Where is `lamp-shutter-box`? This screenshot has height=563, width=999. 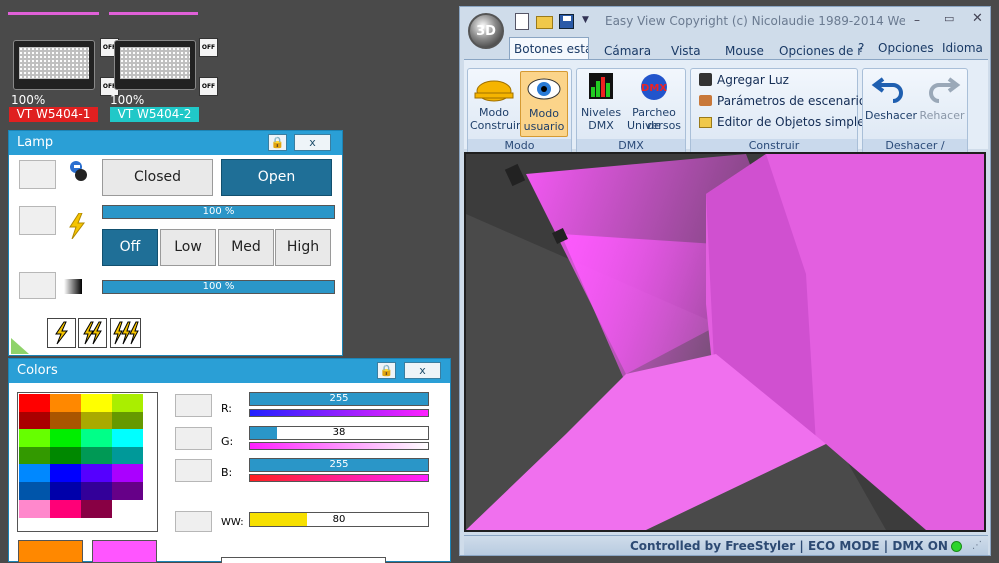 lamp-shutter-box is located at coordinates (37, 174).